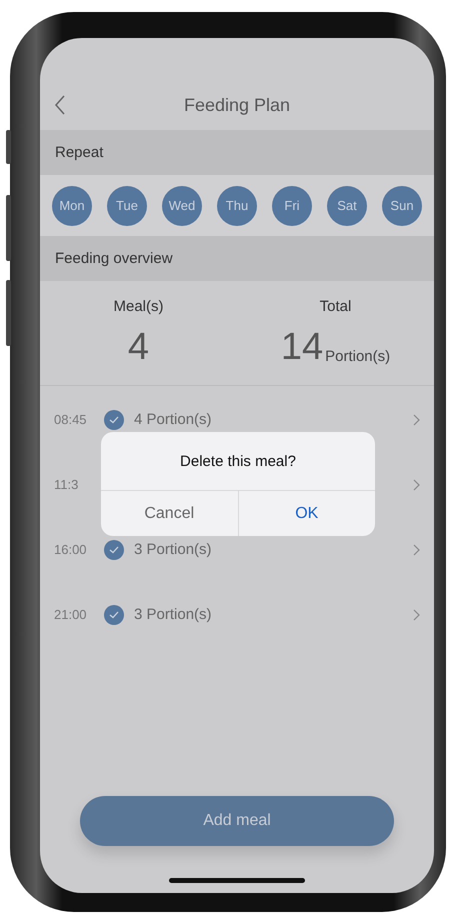  What do you see at coordinates (71, 549) in the screenshot?
I see `meal-time: 16:00` at bounding box center [71, 549].